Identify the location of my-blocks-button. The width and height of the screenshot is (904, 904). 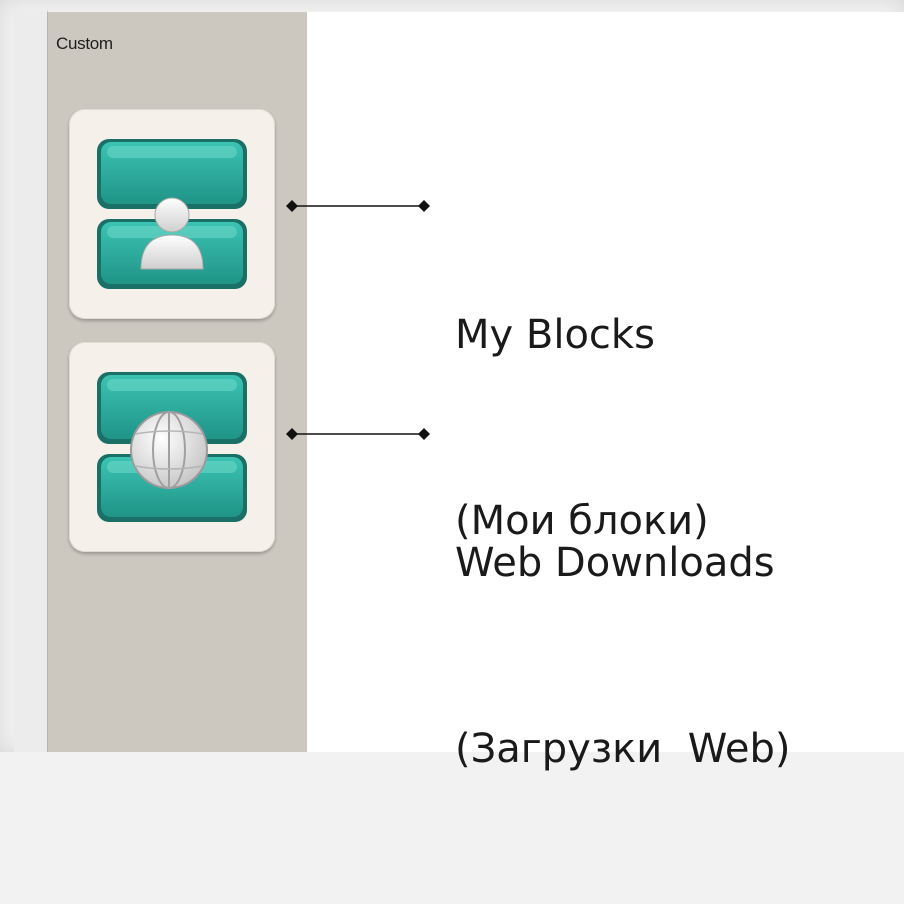
(172, 214).